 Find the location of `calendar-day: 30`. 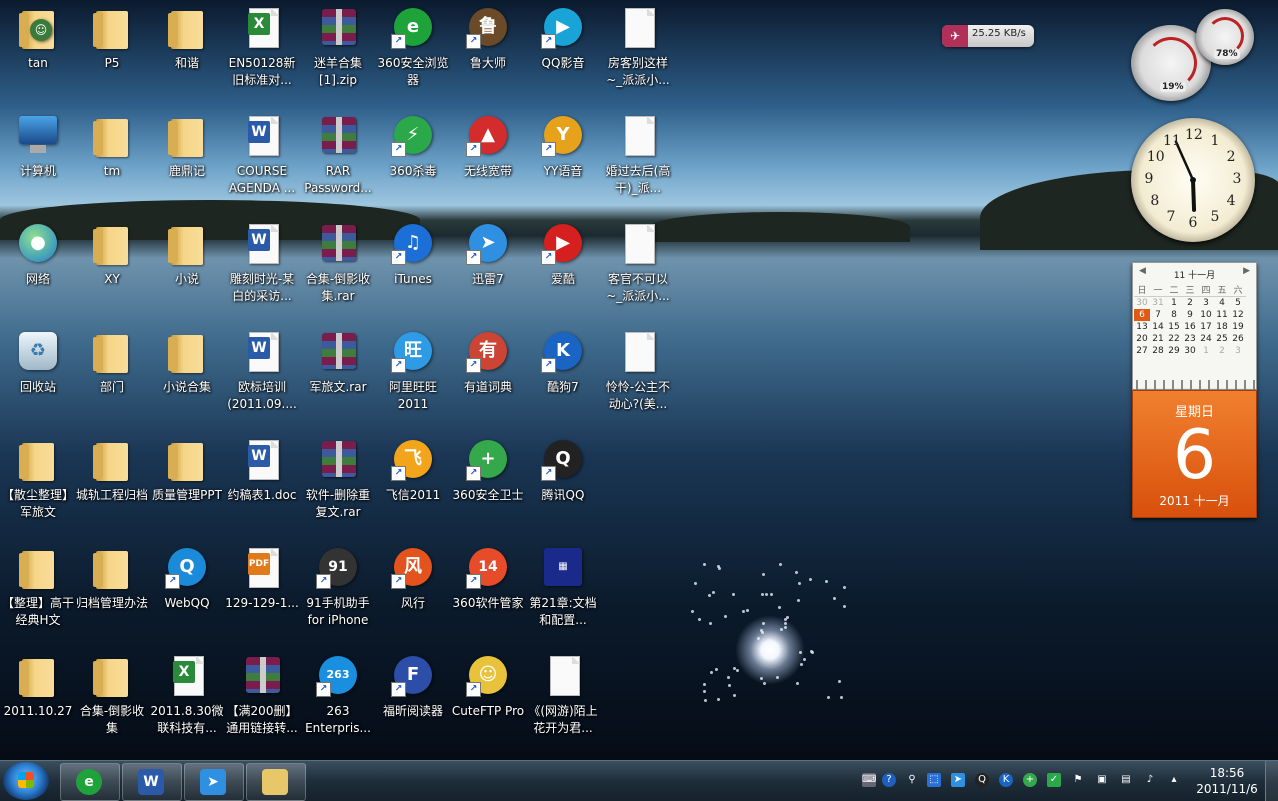

calendar-day: 30 is located at coordinates (1190, 351).